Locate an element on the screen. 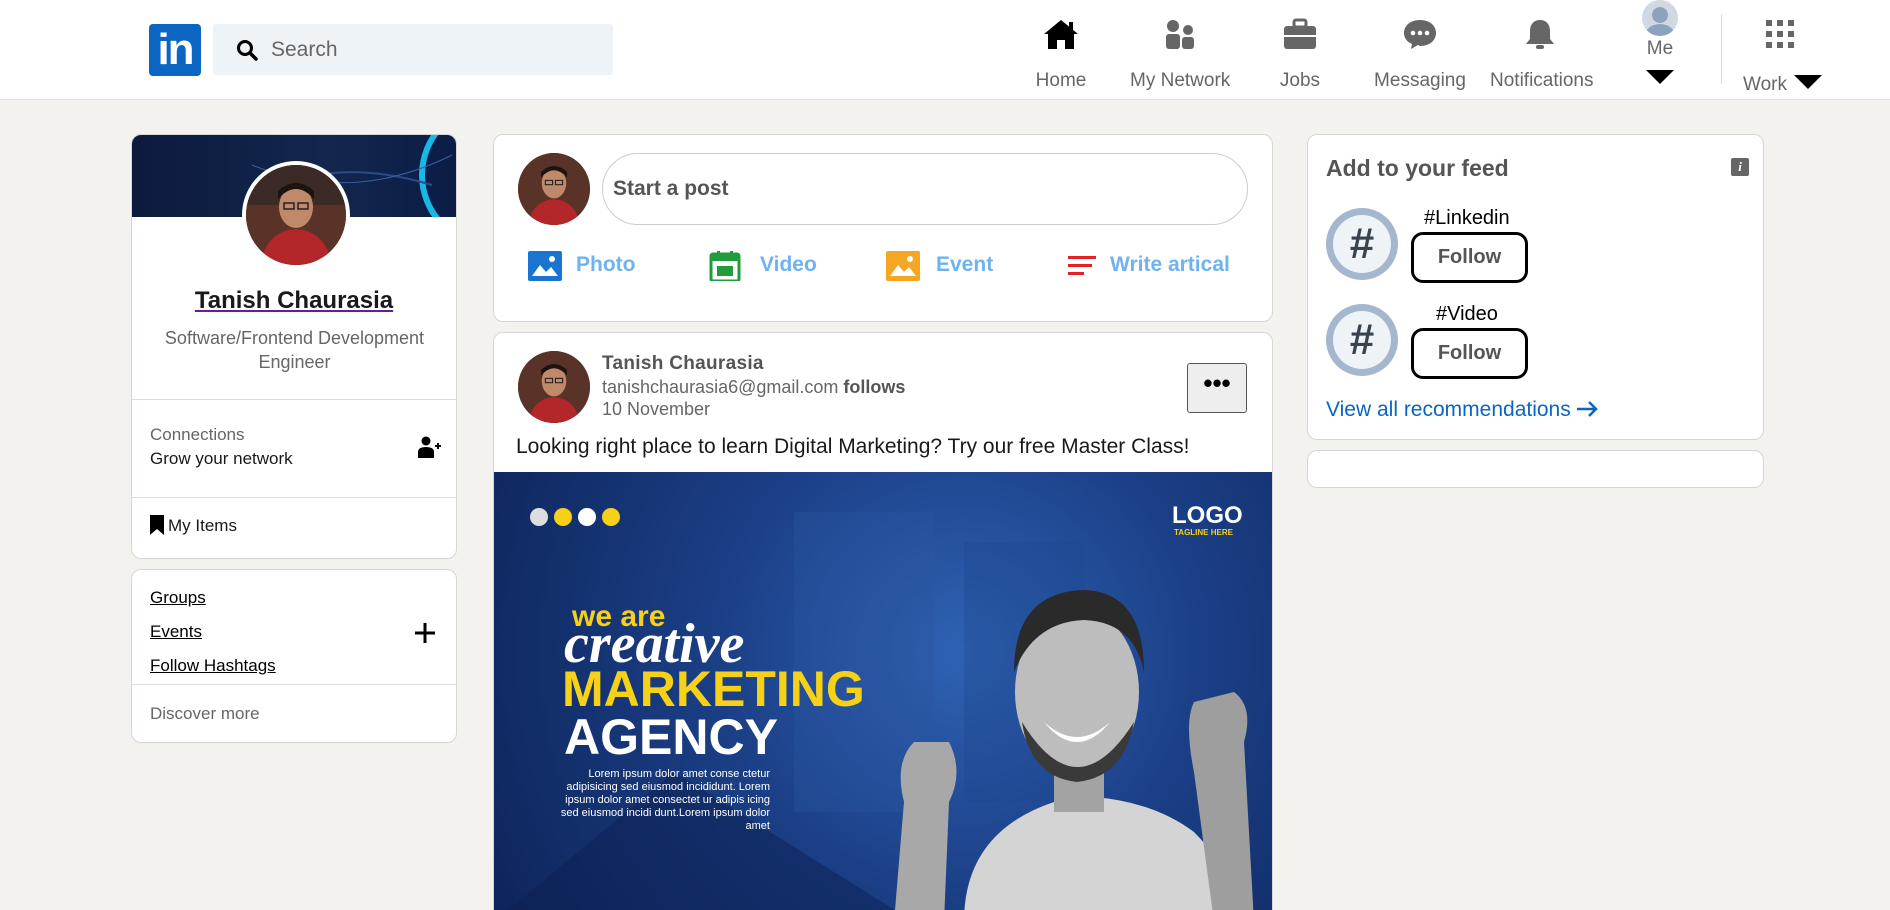  discover-more-link: Discover more is located at coordinates (205, 714).